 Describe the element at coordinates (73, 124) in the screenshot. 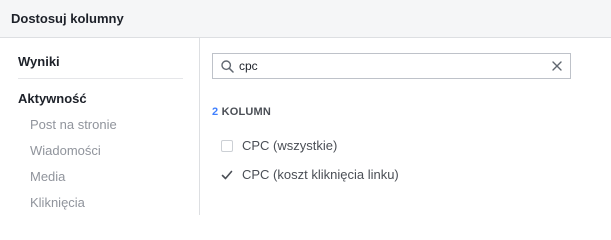

I see `sidebar-item-post-na-stronie: Post na stronie` at that location.